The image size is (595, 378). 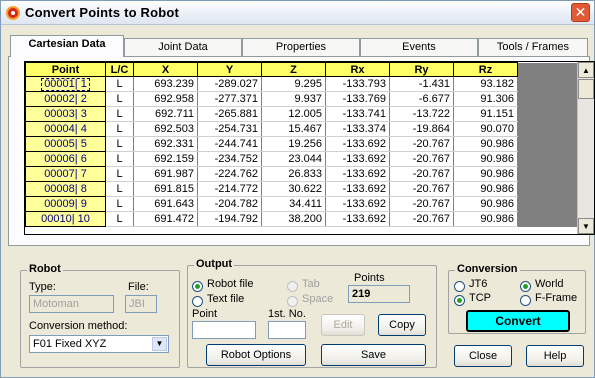 I want to click on grid-cell-y: -204.782, so click(x=229, y=204).